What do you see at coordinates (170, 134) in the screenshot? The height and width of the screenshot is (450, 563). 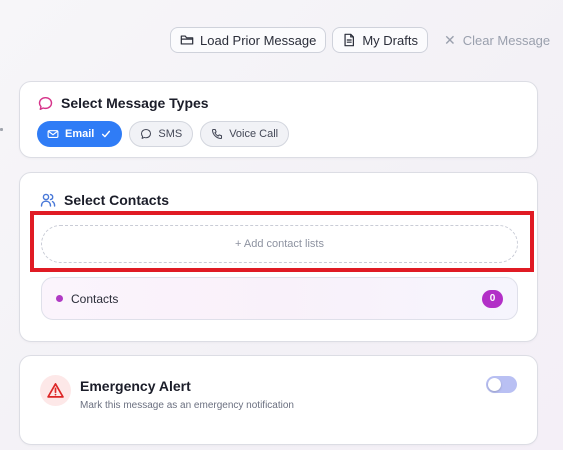 I see `sms-type-label: SMS` at bounding box center [170, 134].